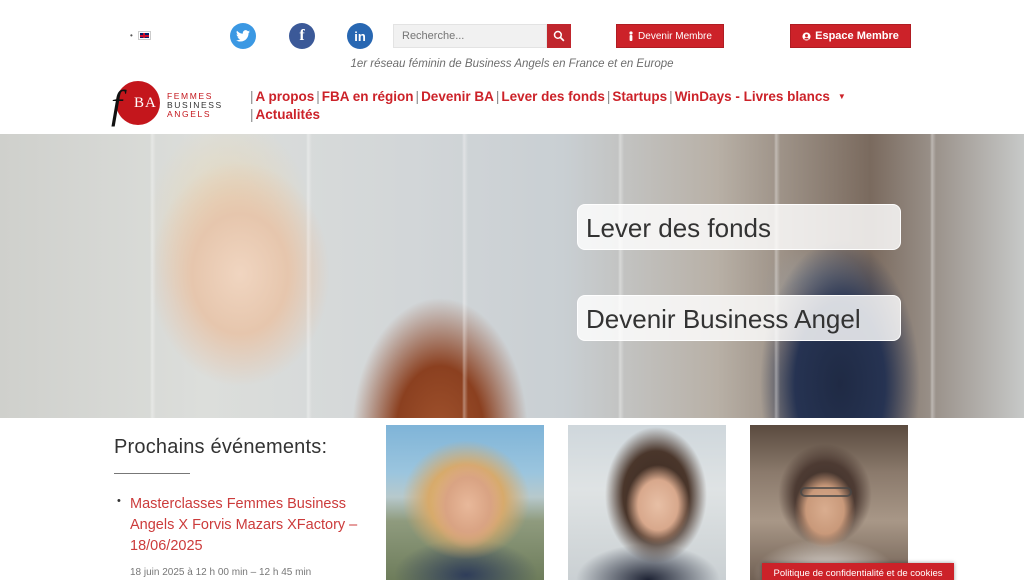  Describe the element at coordinates (675, 36) in the screenshot. I see `become-member-label: Devenir Membre` at that location.